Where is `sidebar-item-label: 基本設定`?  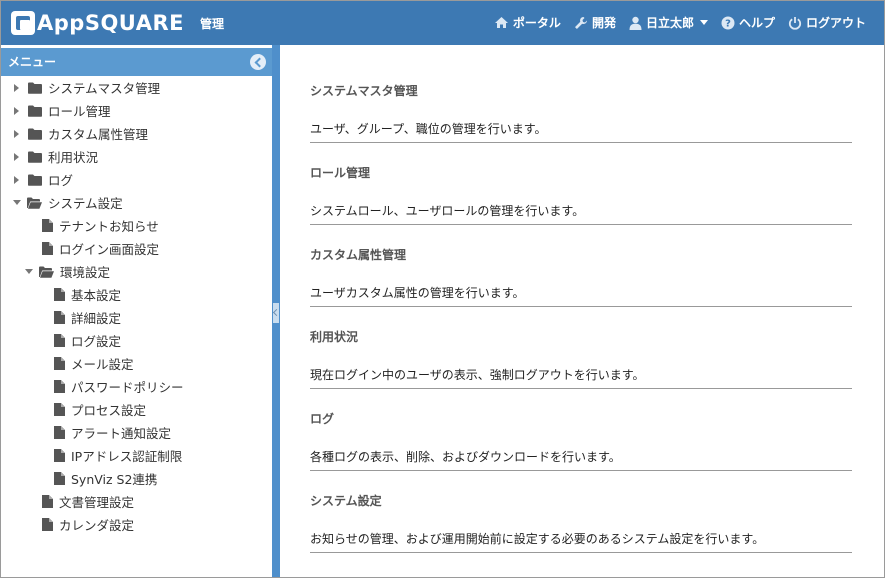 sidebar-item-label: 基本設定 is located at coordinates (96, 295).